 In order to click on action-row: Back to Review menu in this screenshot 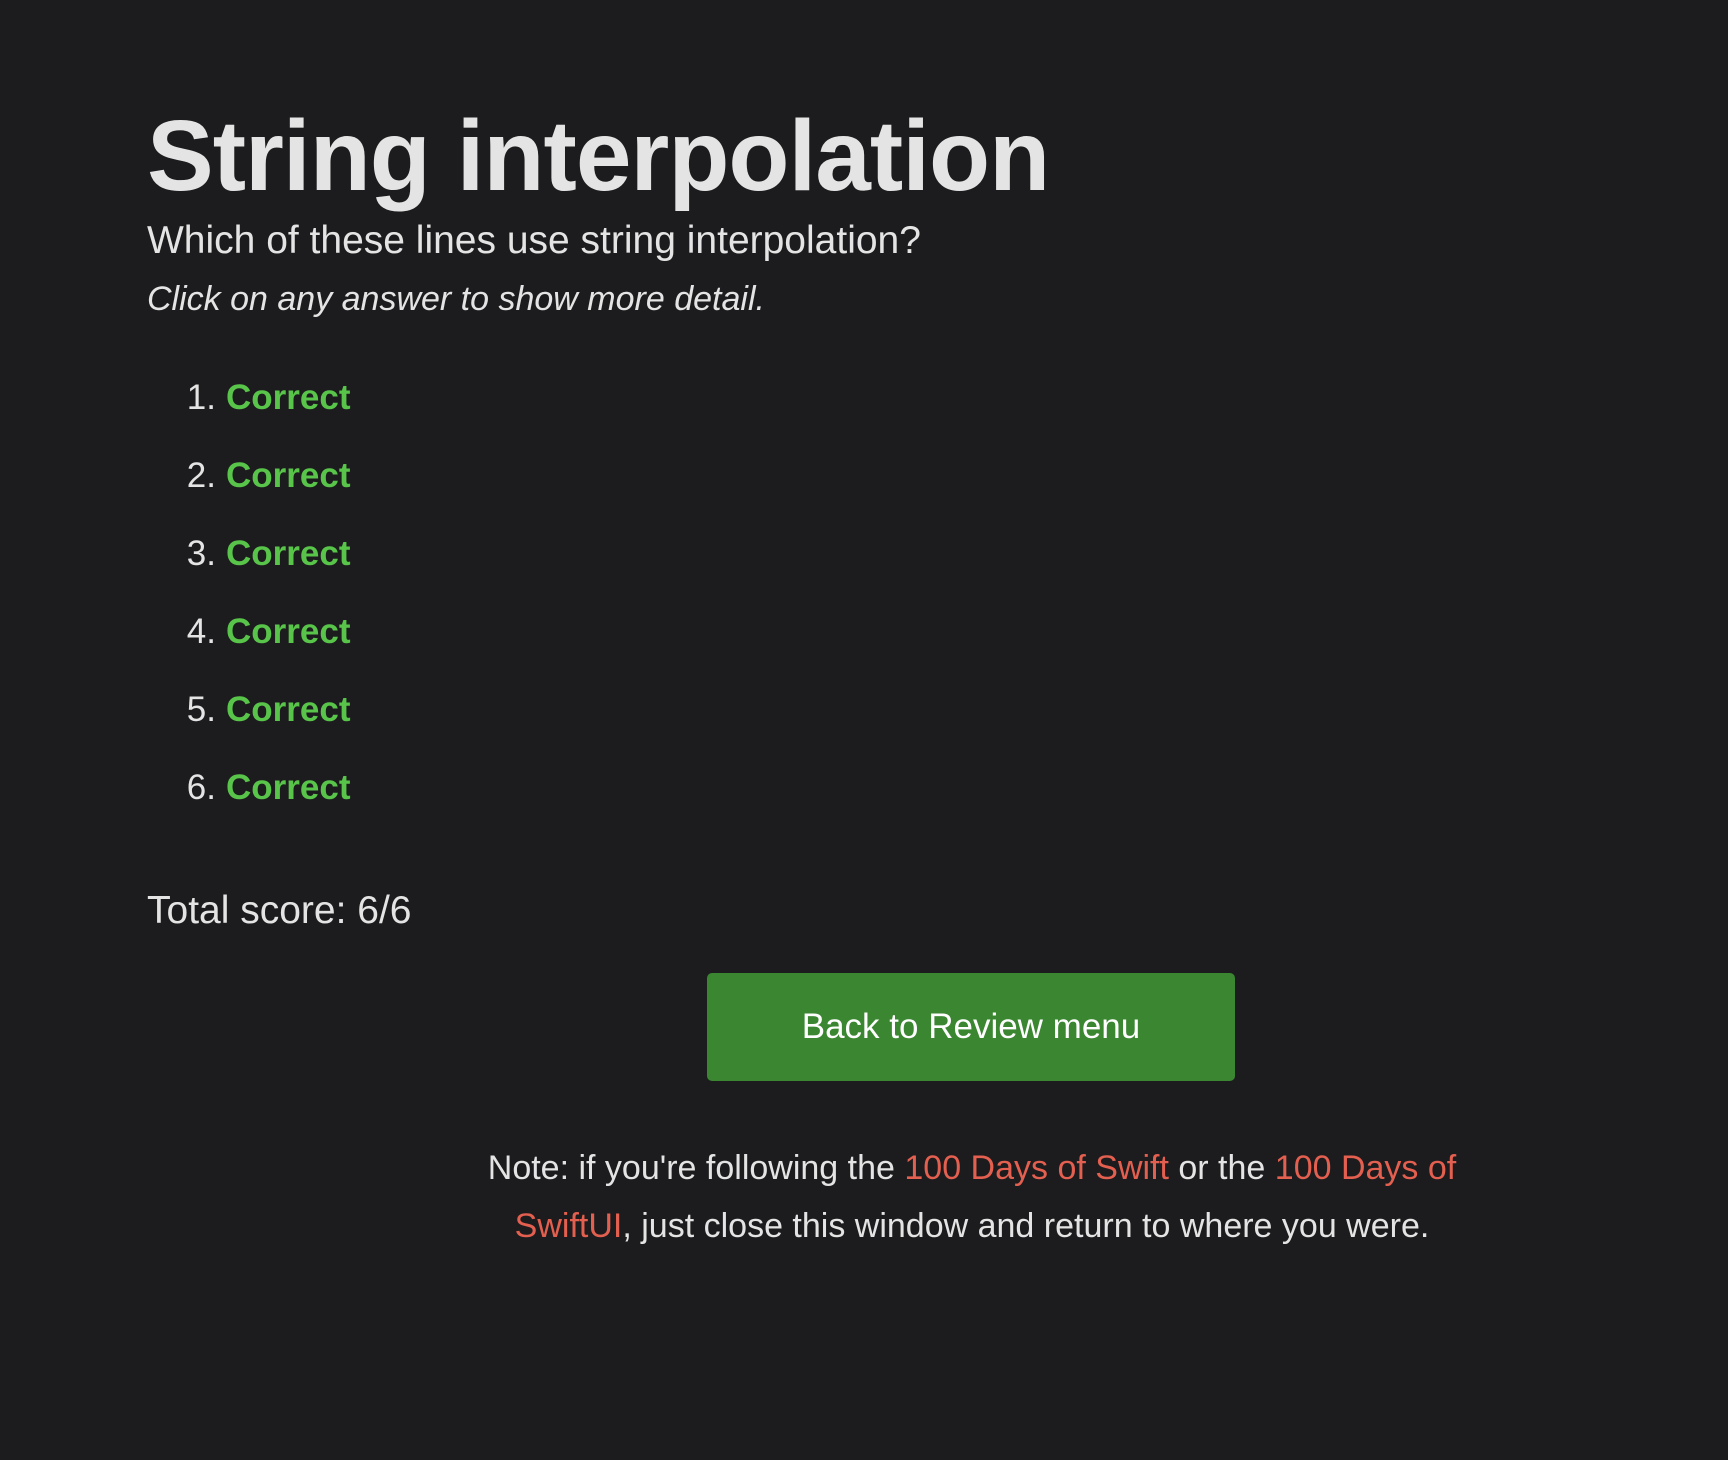, I will do `click(971, 1027)`.